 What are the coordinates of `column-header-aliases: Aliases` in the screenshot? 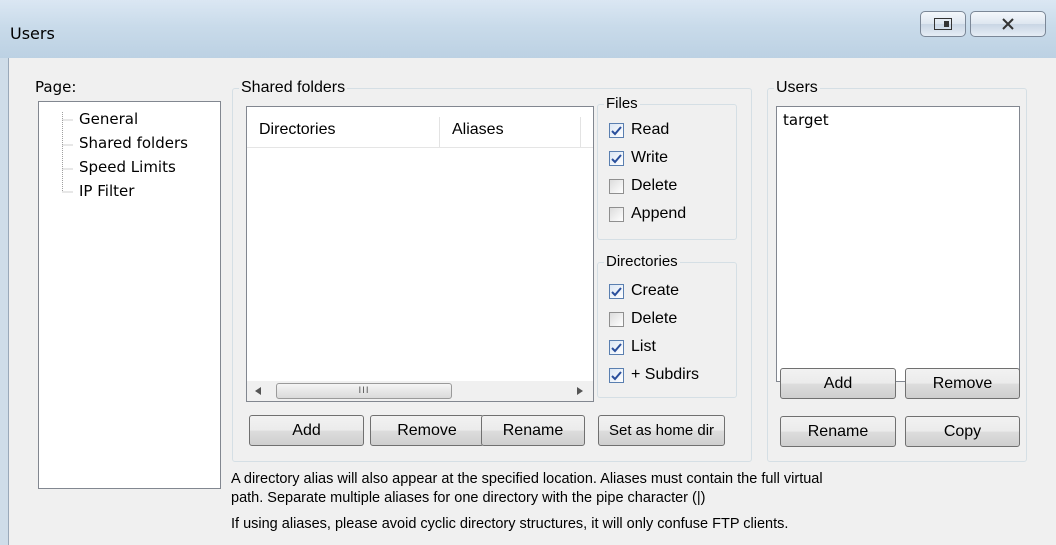 It's located at (478, 130).